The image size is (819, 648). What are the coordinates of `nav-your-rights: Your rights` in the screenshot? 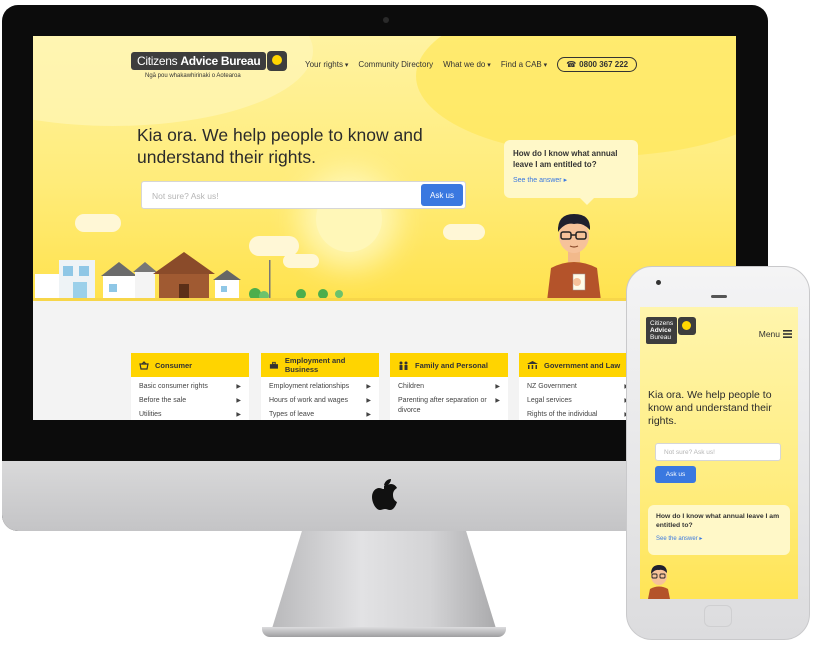 It's located at (326, 64).